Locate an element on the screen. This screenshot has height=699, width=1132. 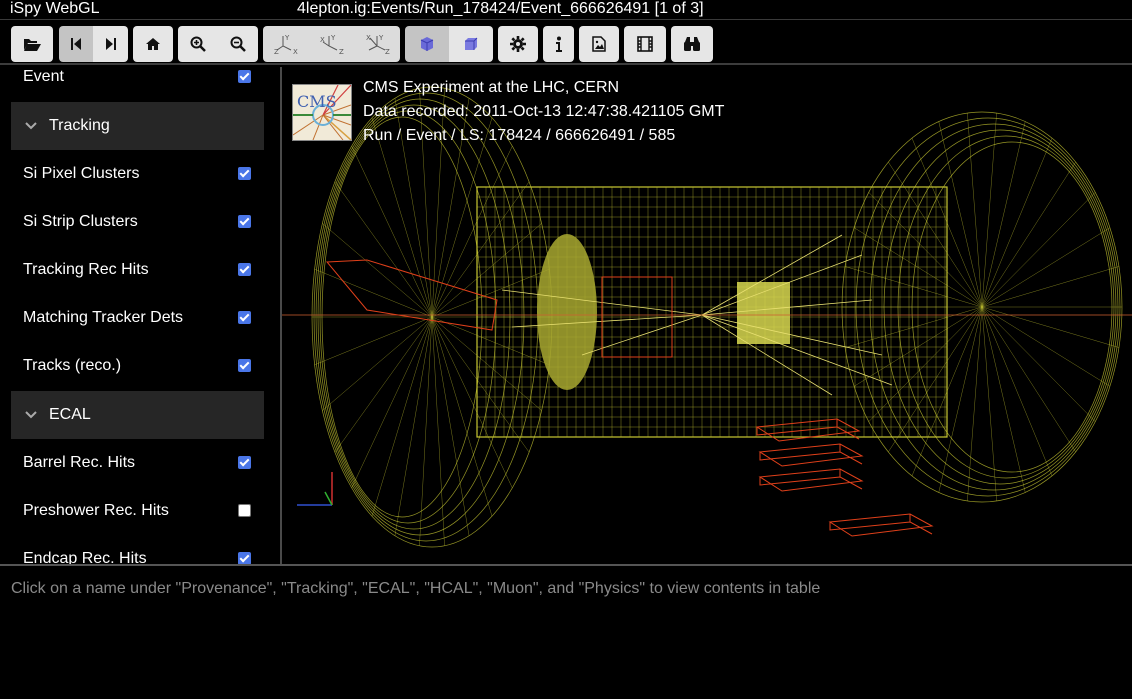
tracking-rec-hits-checkbox is located at coordinates (244, 269).